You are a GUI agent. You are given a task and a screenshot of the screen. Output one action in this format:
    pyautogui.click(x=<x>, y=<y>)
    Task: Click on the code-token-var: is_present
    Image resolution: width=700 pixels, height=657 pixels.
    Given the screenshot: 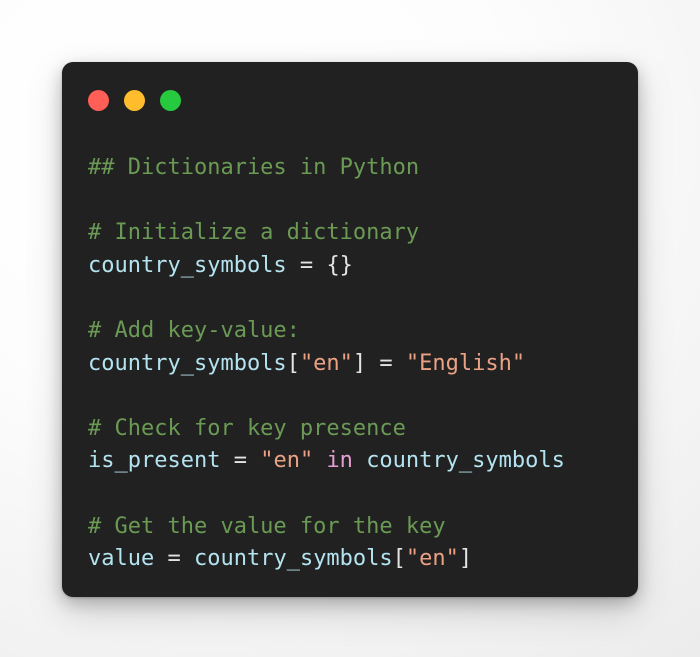 What is the action you would take?
    pyautogui.click(x=154, y=461)
    